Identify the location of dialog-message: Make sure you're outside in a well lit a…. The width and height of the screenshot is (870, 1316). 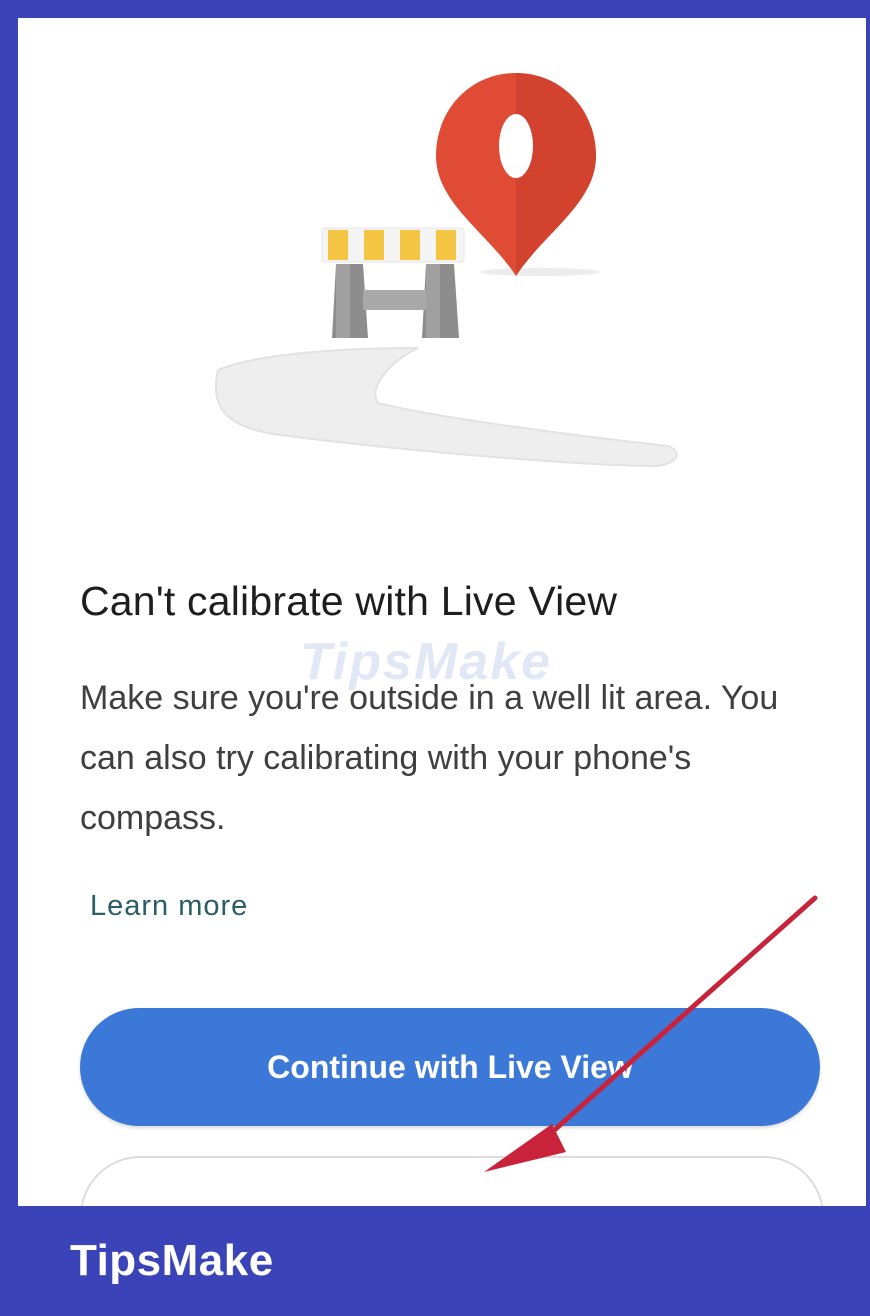
(429, 758).